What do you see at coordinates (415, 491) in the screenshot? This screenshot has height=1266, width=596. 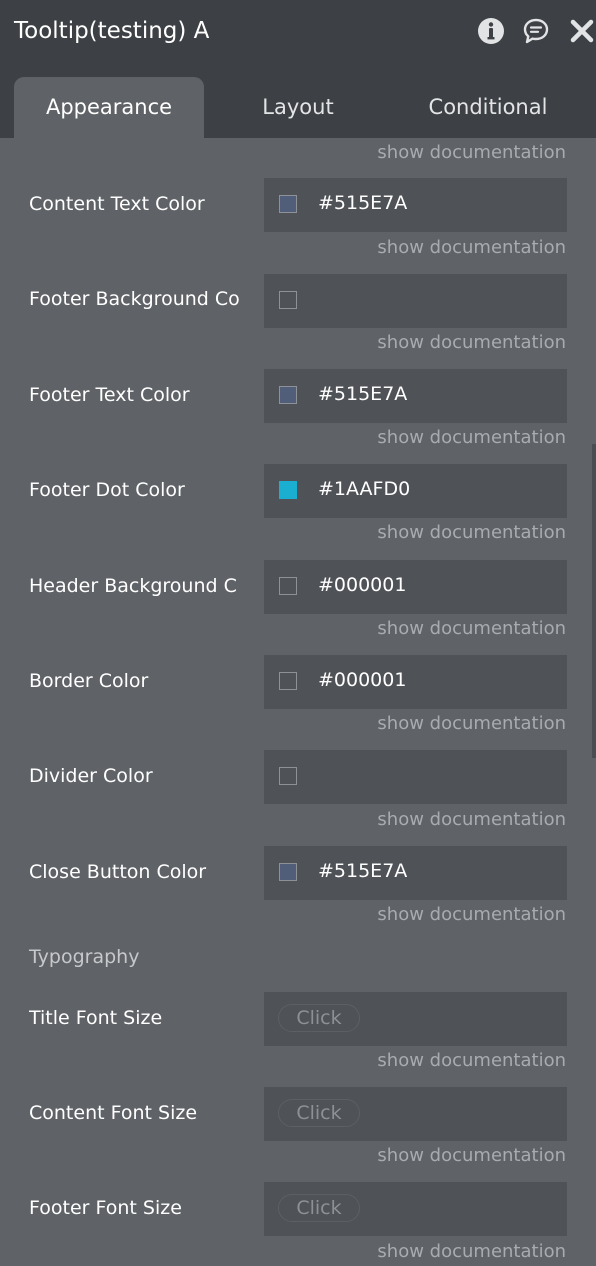 I see `footer-dot-color-field: #1AAFD0` at bounding box center [415, 491].